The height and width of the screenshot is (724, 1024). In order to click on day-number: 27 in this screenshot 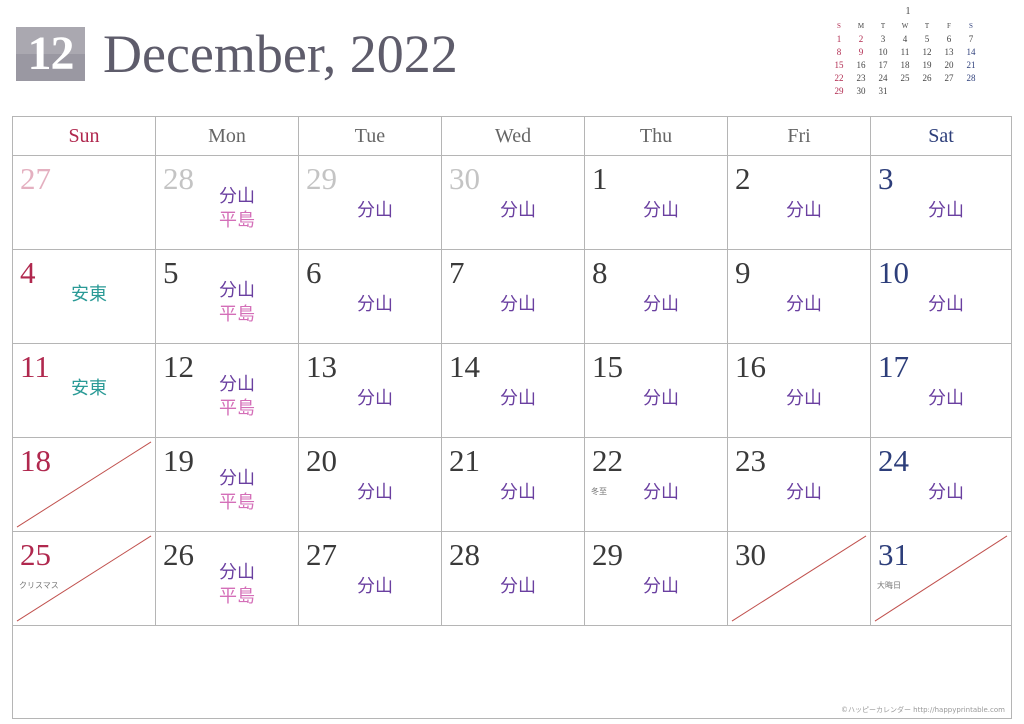, I will do `click(321, 554)`.